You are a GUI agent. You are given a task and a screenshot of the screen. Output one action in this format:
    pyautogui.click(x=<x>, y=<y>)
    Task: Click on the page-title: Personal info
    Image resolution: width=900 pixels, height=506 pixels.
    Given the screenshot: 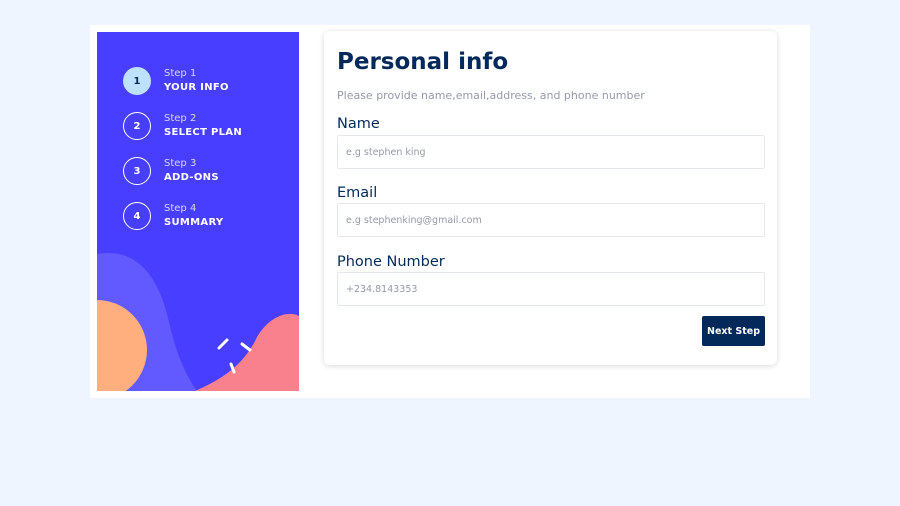 What is the action you would take?
    pyautogui.click(x=423, y=62)
    